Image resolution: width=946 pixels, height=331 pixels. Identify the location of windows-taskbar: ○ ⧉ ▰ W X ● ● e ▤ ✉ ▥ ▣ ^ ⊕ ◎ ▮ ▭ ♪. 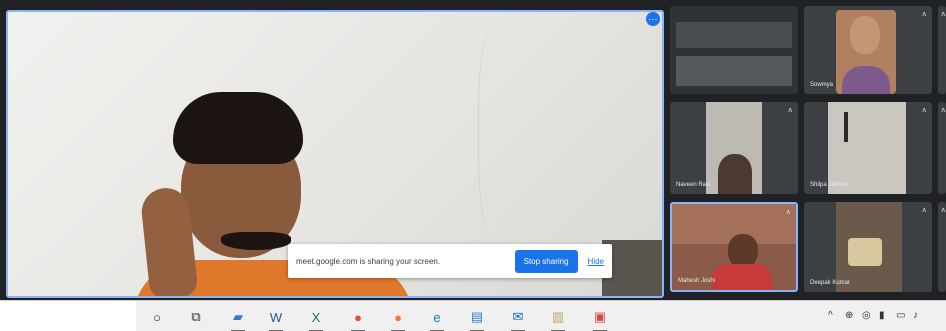
(473, 315).